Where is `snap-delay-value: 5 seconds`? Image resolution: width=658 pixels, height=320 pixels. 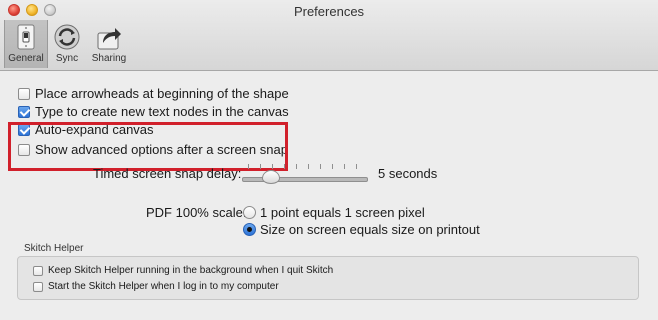
snap-delay-value: 5 seconds is located at coordinates (408, 173).